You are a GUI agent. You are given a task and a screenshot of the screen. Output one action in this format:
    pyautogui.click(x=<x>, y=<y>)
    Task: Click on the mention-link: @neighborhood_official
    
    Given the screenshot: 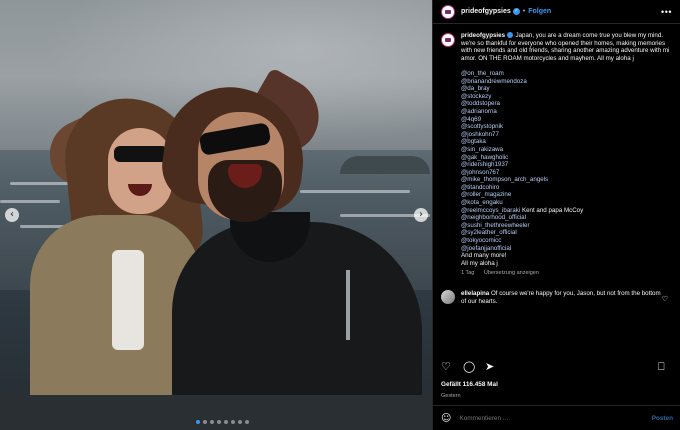 What is the action you would take?
    pyautogui.click(x=566, y=218)
    